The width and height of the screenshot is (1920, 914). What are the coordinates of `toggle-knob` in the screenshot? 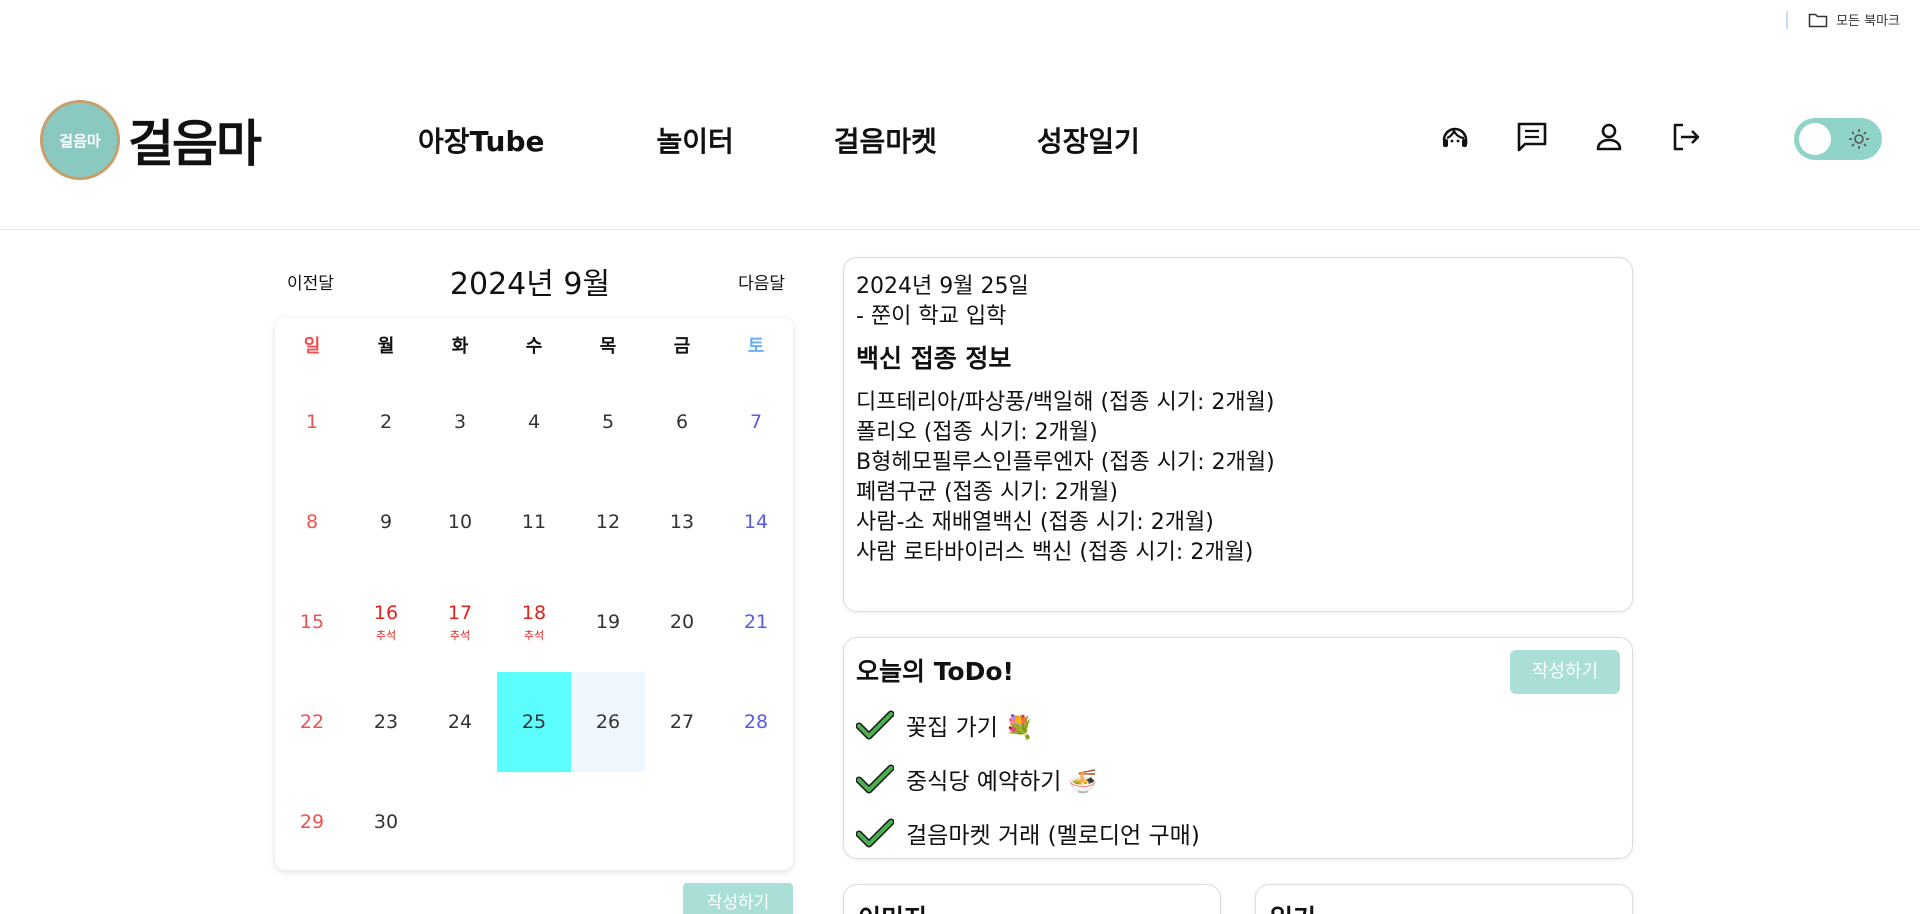 It's located at (1815, 139).